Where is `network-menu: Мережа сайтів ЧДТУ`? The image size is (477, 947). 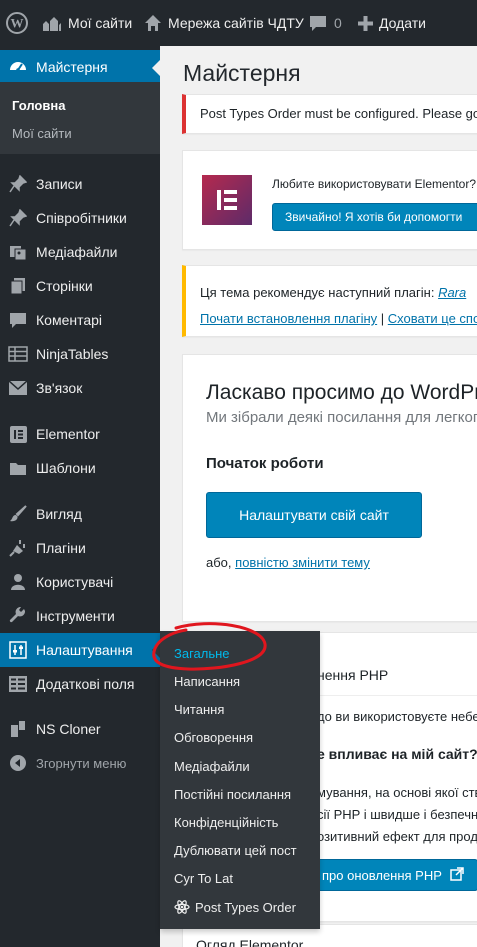 network-menu: Мережа сайтів ЧДТУ is located at coordinates (224, 23).